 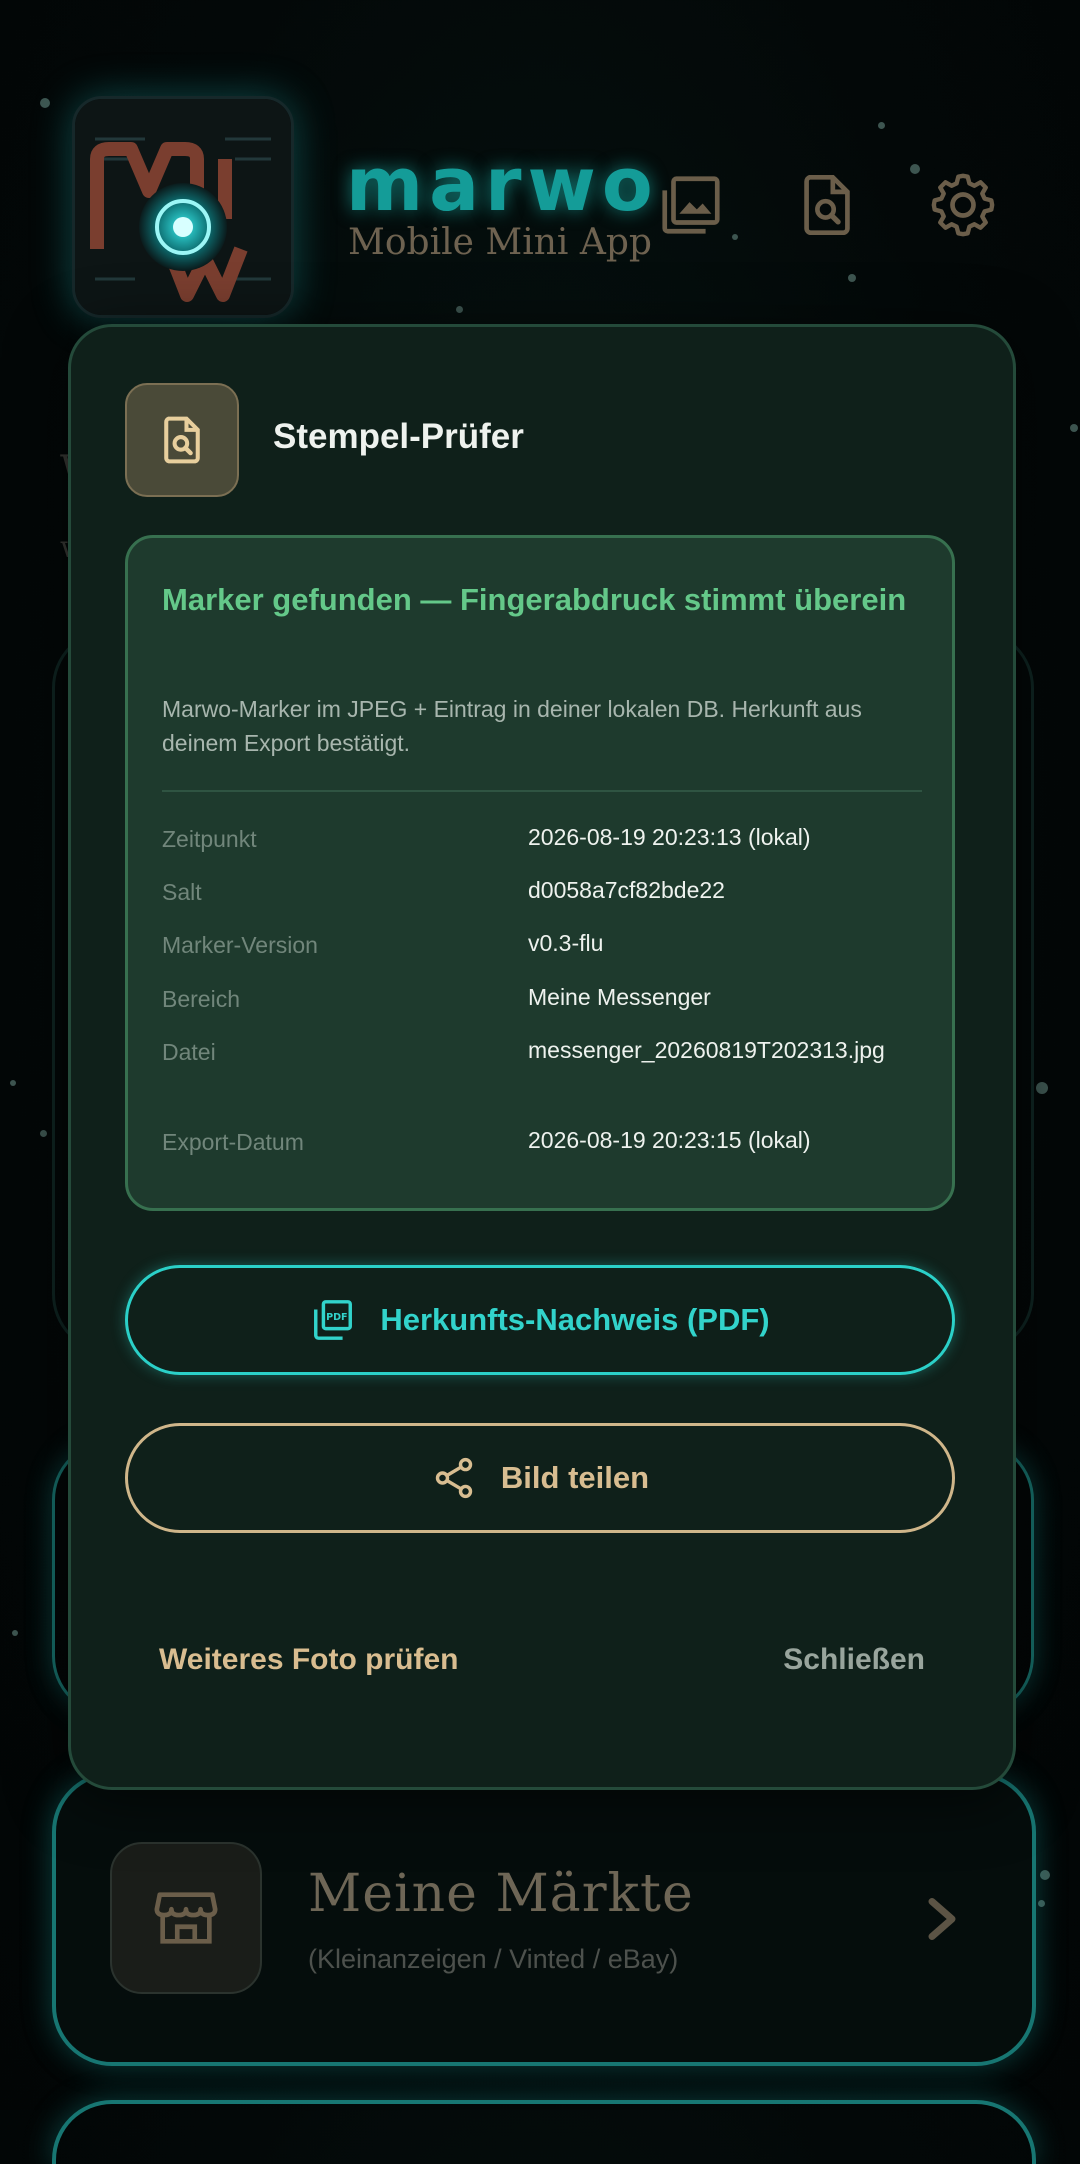 I want to click on detail-key: Datei, so click(x=189, y=1052).